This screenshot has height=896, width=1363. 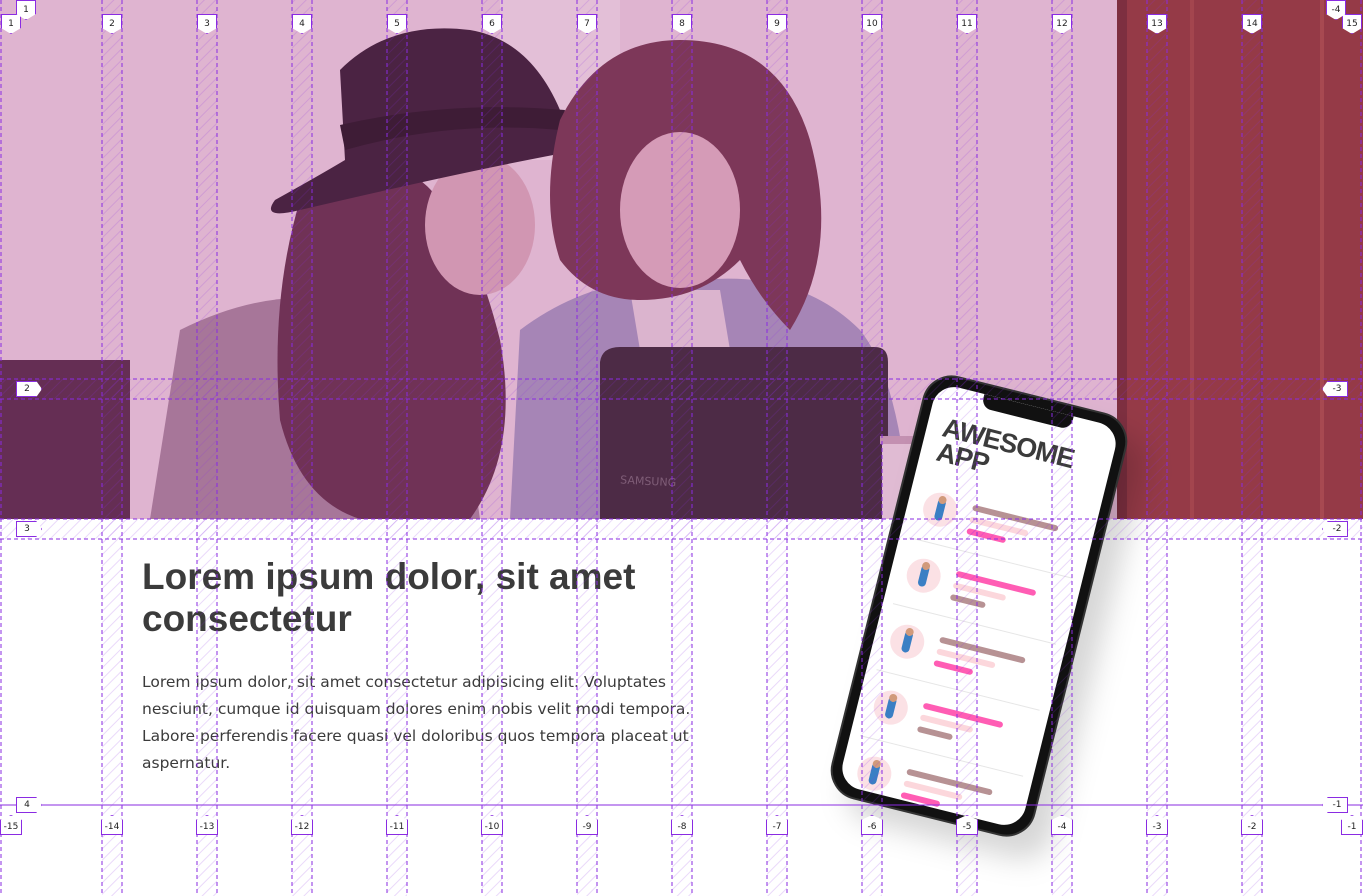 I want to click on grid-track-label: -14, so click(x=112, y=825).